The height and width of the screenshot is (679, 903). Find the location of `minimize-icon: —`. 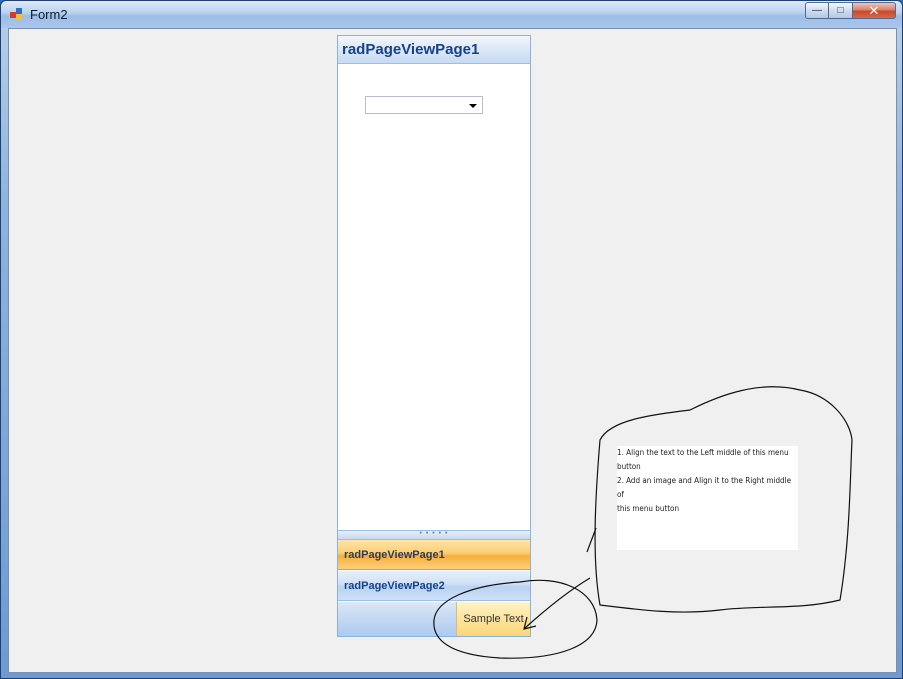

minimize-icon: — is located at coordinates (817, 10).